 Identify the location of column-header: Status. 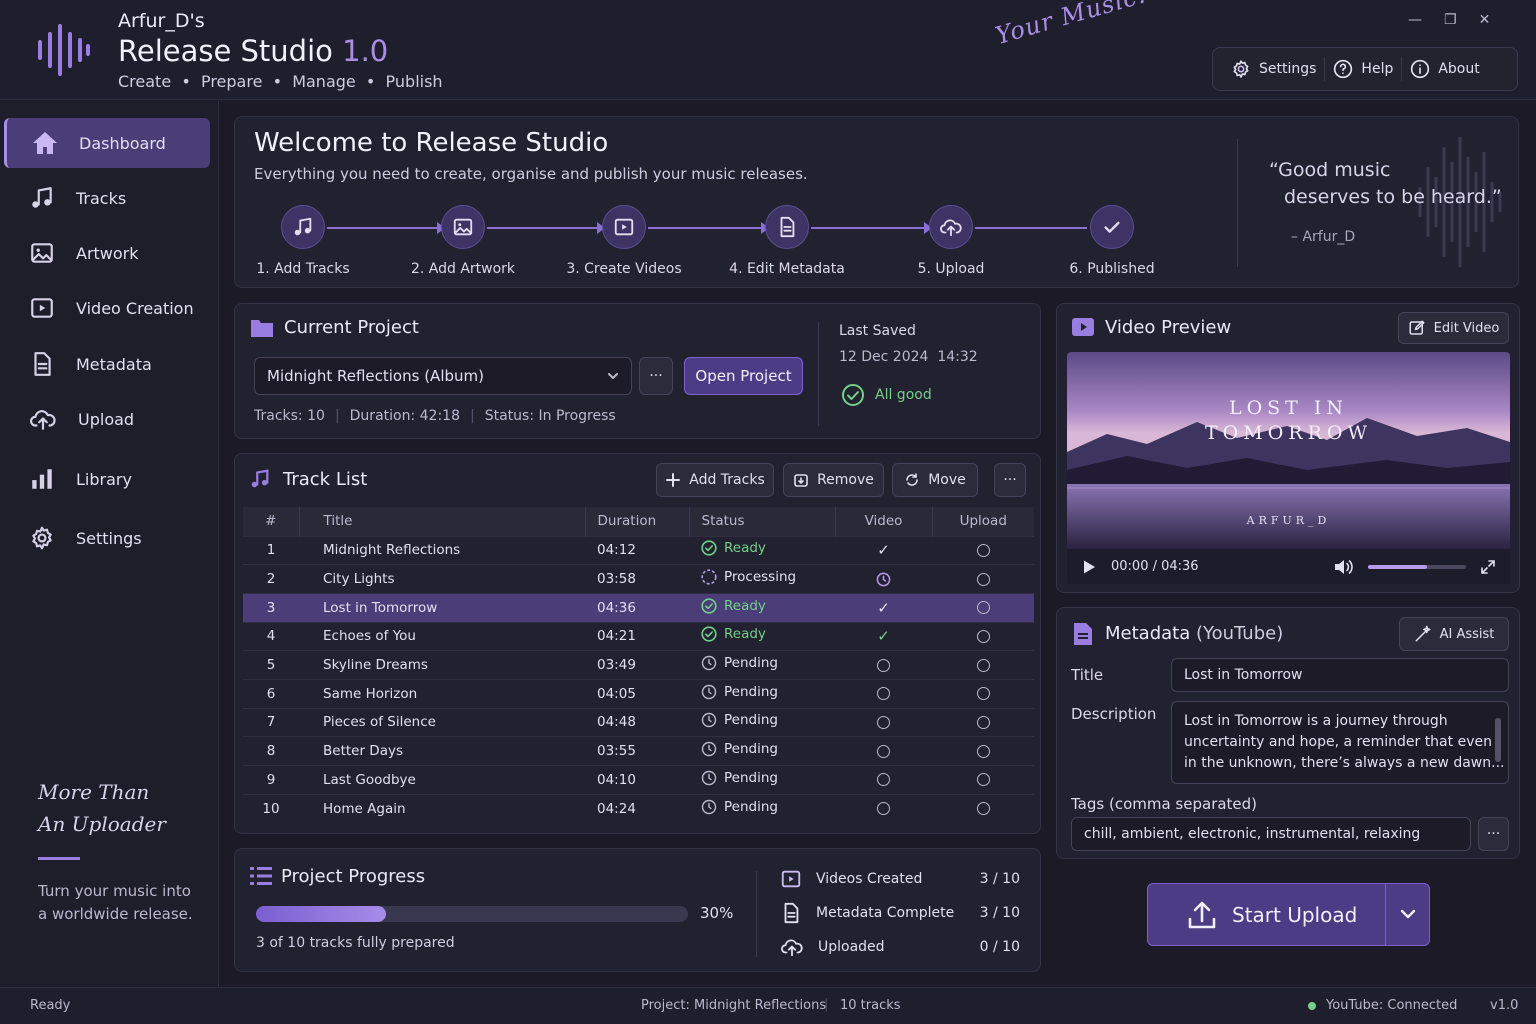
(762, 521).